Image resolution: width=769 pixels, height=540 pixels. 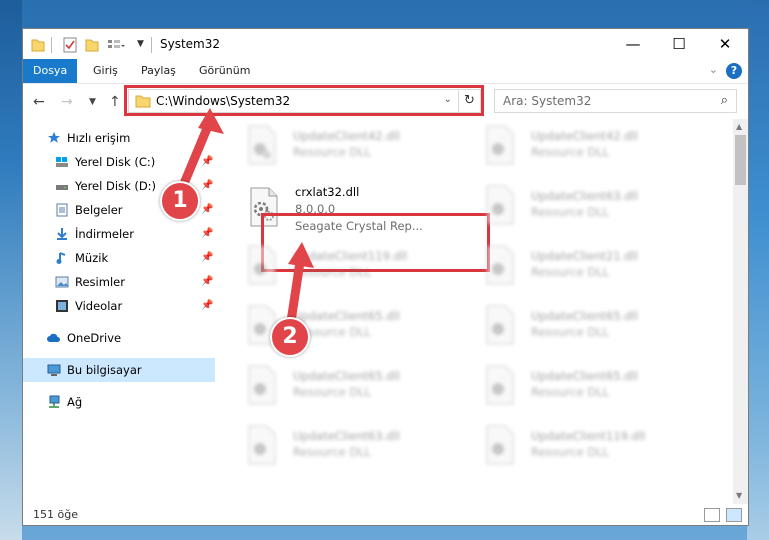 I want to click on step-2-badge: 2, so click(x=290, y=337).